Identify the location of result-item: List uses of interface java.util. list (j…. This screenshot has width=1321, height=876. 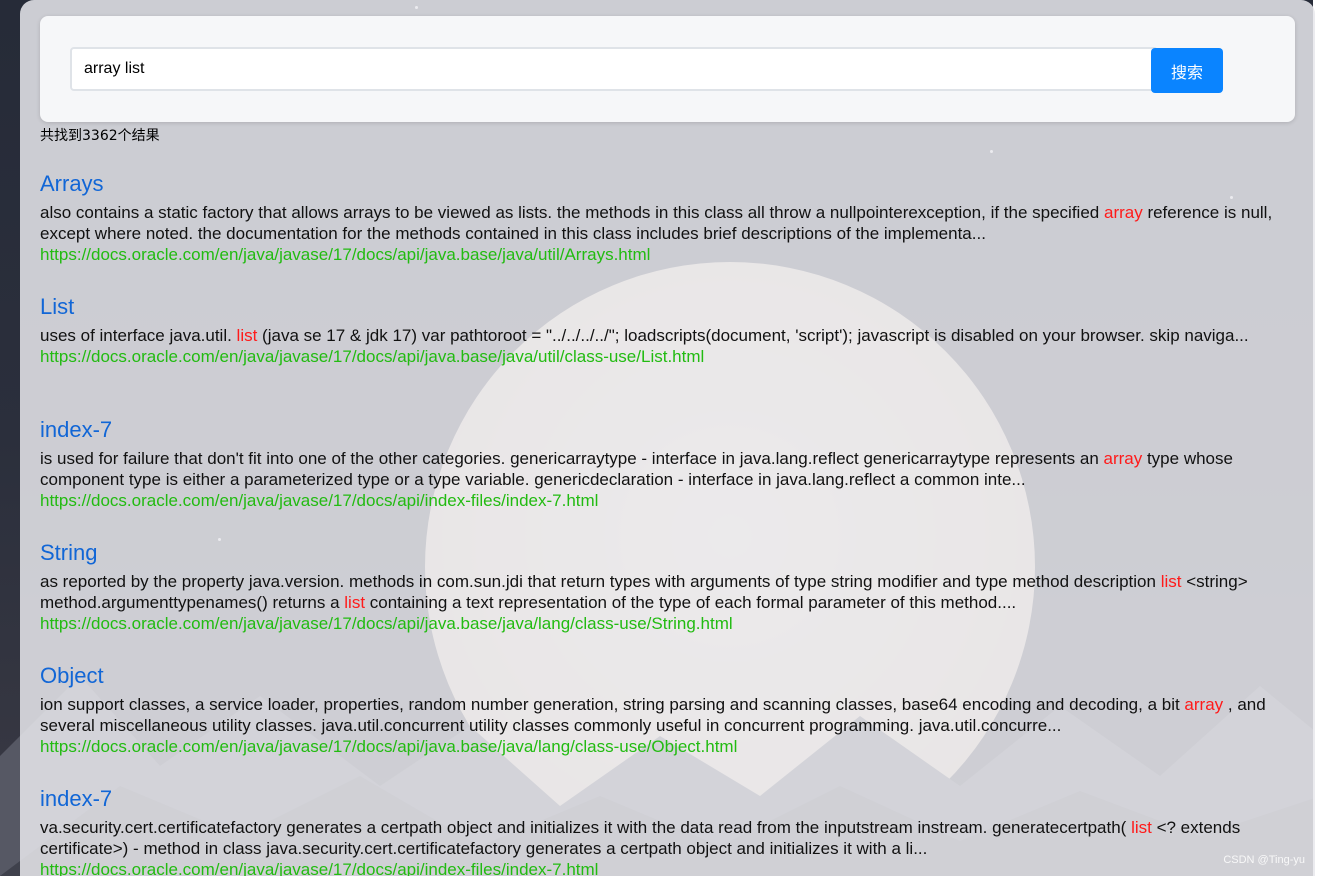
(670, 354).